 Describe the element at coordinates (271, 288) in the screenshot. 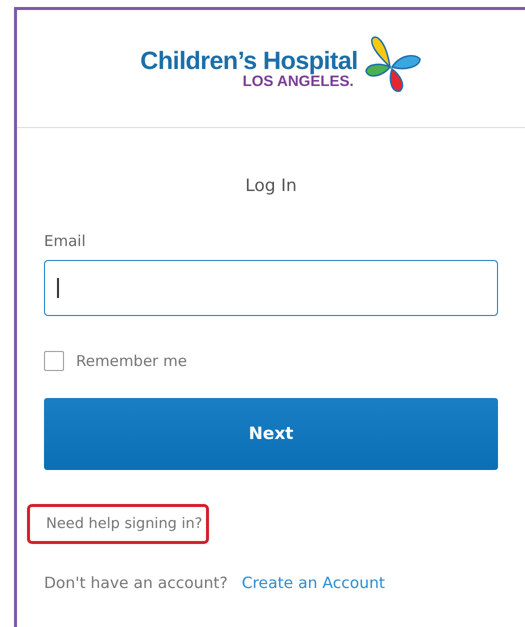

I see `email-field` at that location.